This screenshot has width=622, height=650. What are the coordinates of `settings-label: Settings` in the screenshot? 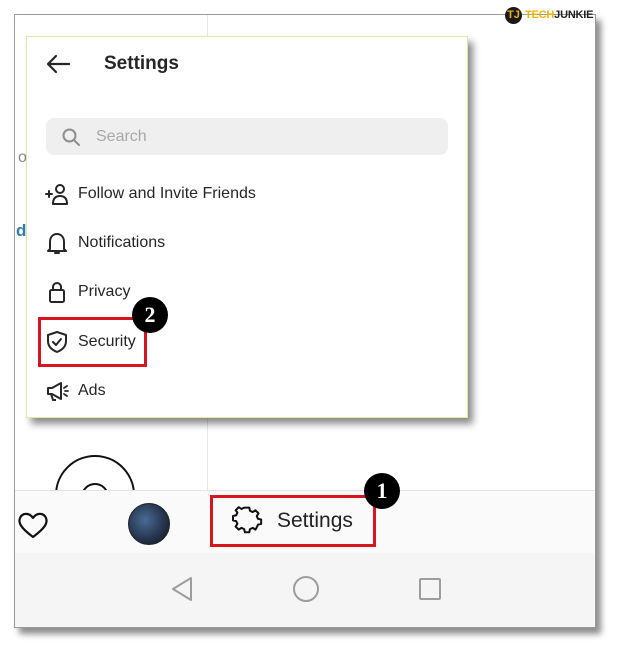 It's located at (315, 520).